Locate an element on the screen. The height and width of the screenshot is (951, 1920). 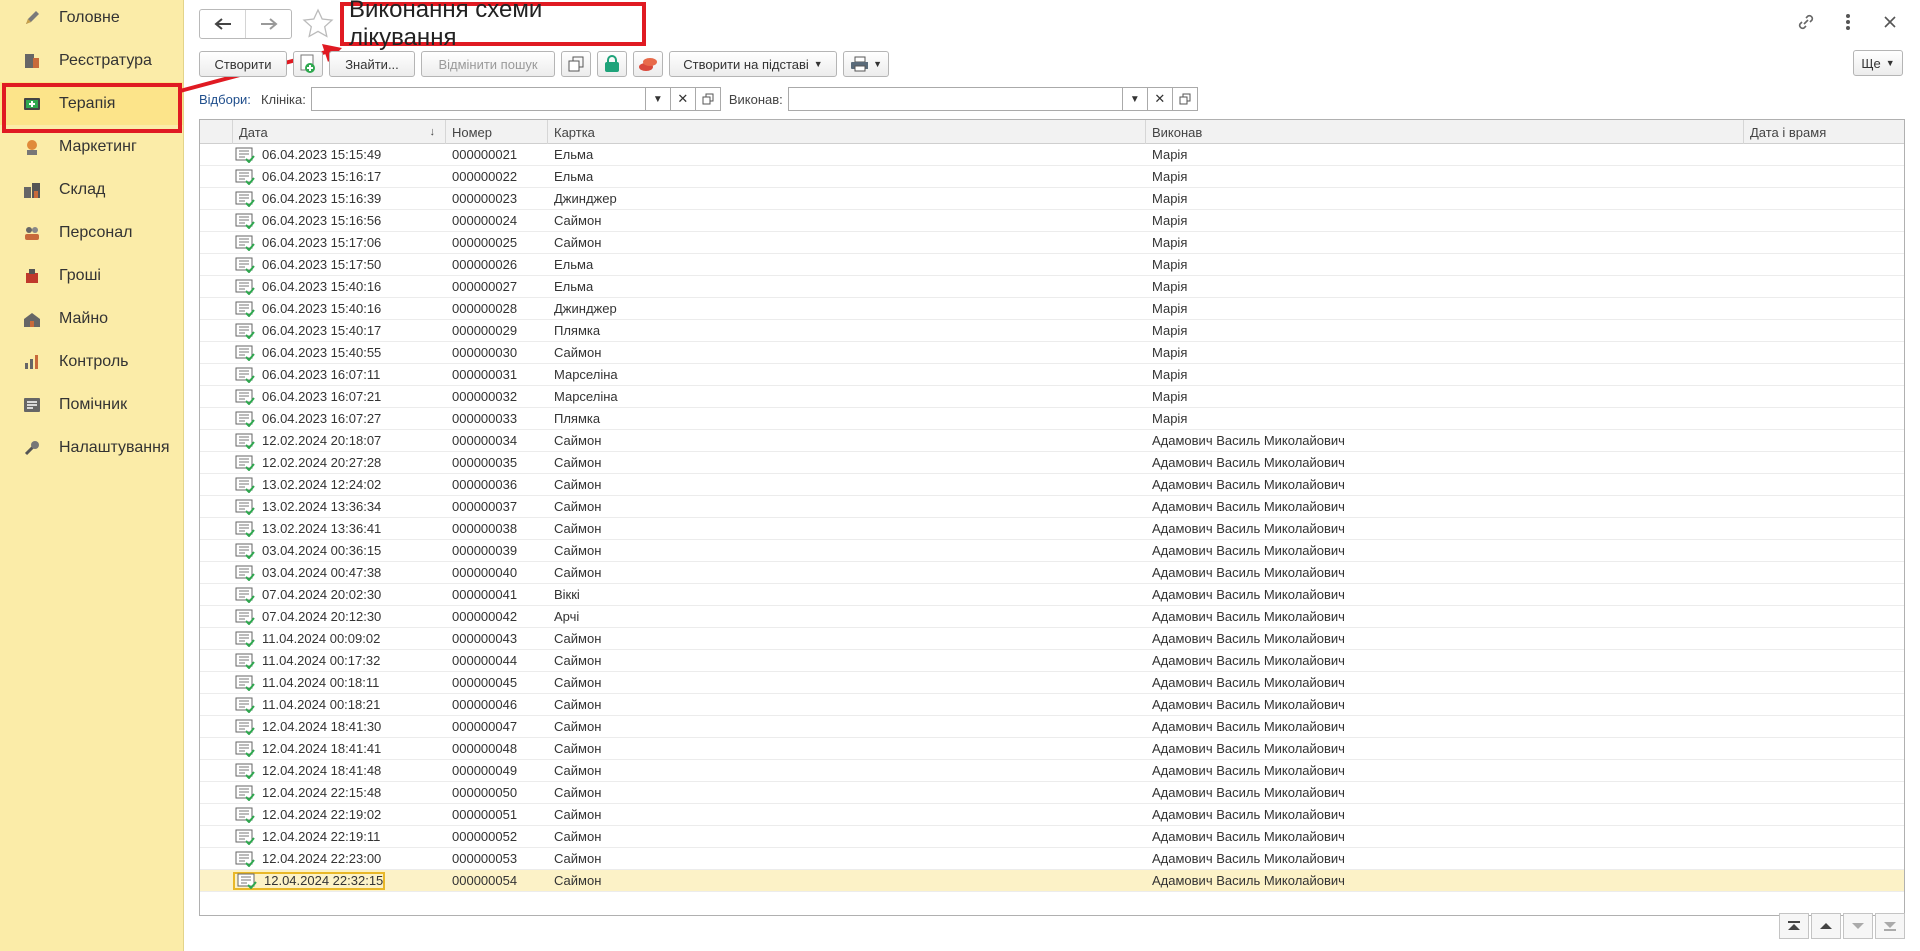
add-copy-button is located at coordinates (308, 64).